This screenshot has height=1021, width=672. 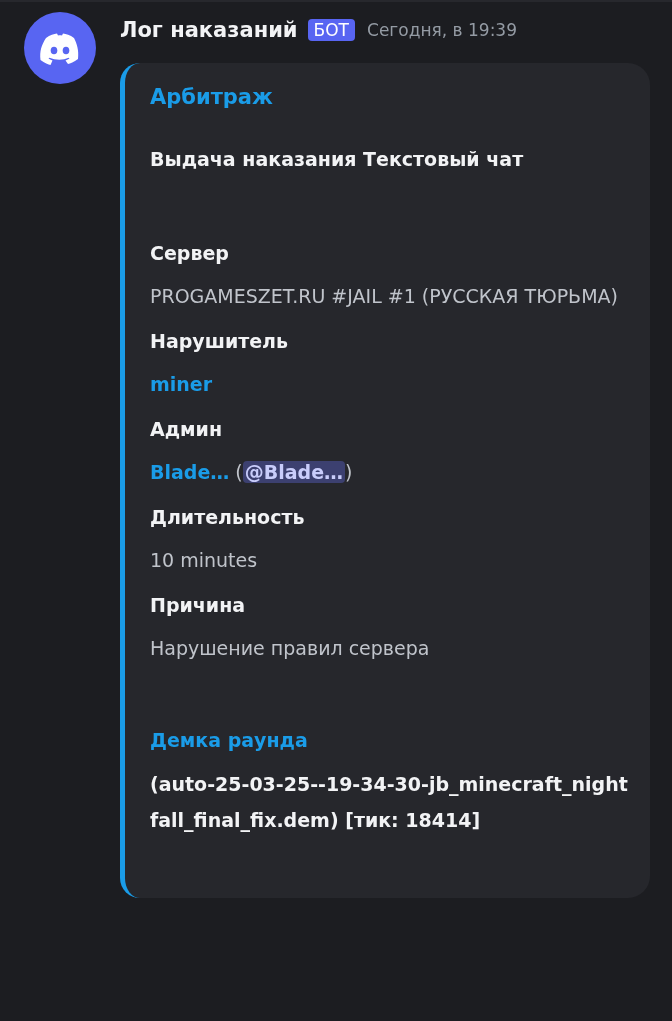 I want to click on field-value: 10 minutes, so click(x=204, y=560).